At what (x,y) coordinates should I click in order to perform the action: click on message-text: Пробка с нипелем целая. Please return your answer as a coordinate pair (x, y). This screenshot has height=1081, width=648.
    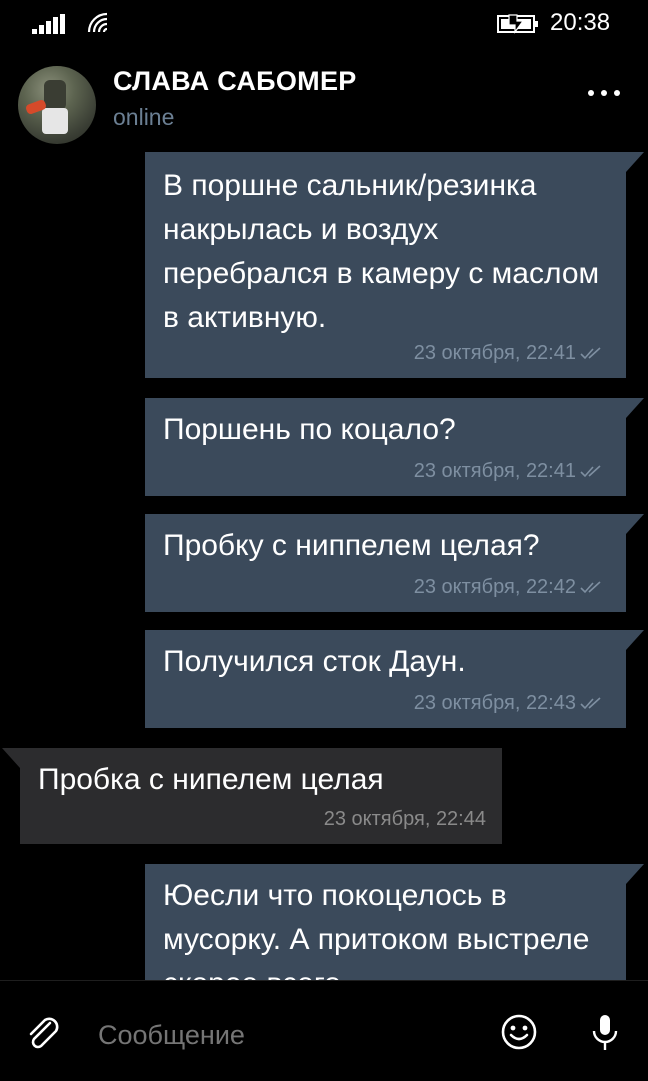
    Looking at the image, I should click on (211, 779).